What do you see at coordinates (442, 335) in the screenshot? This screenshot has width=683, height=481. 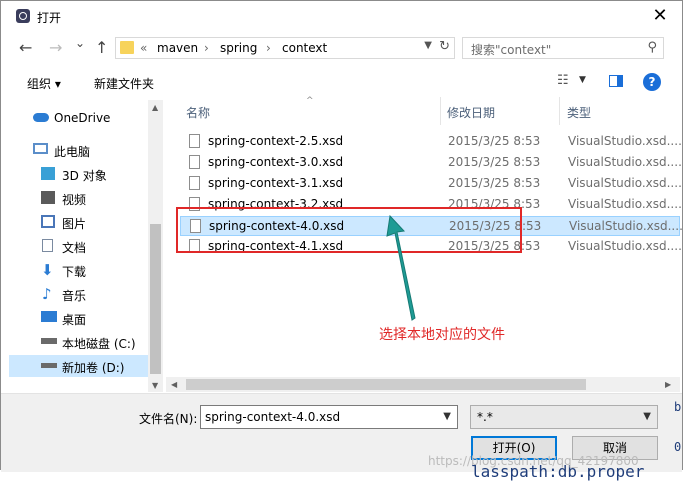 I see `annotation-label: 选择本地对应的文件` at bounding box center [442, 335].